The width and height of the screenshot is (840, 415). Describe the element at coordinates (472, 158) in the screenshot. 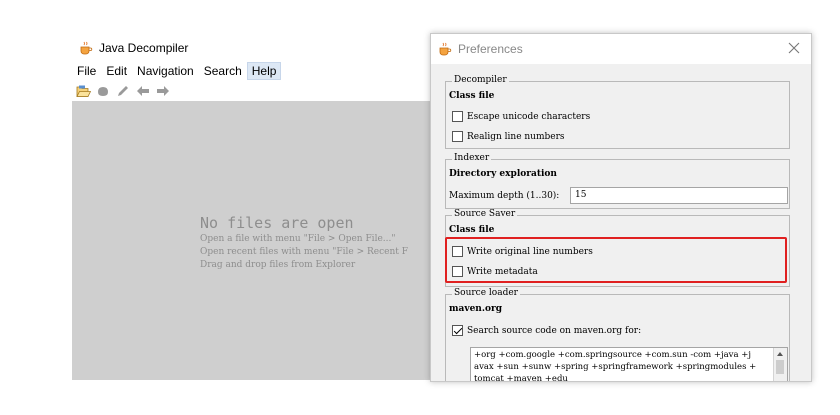

I see `indexer-legend: Indexer` at that location.